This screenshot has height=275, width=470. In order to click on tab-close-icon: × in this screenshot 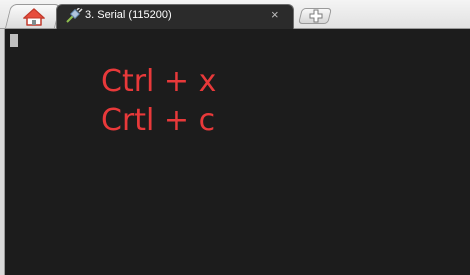, I will do `click(275, 15)`.